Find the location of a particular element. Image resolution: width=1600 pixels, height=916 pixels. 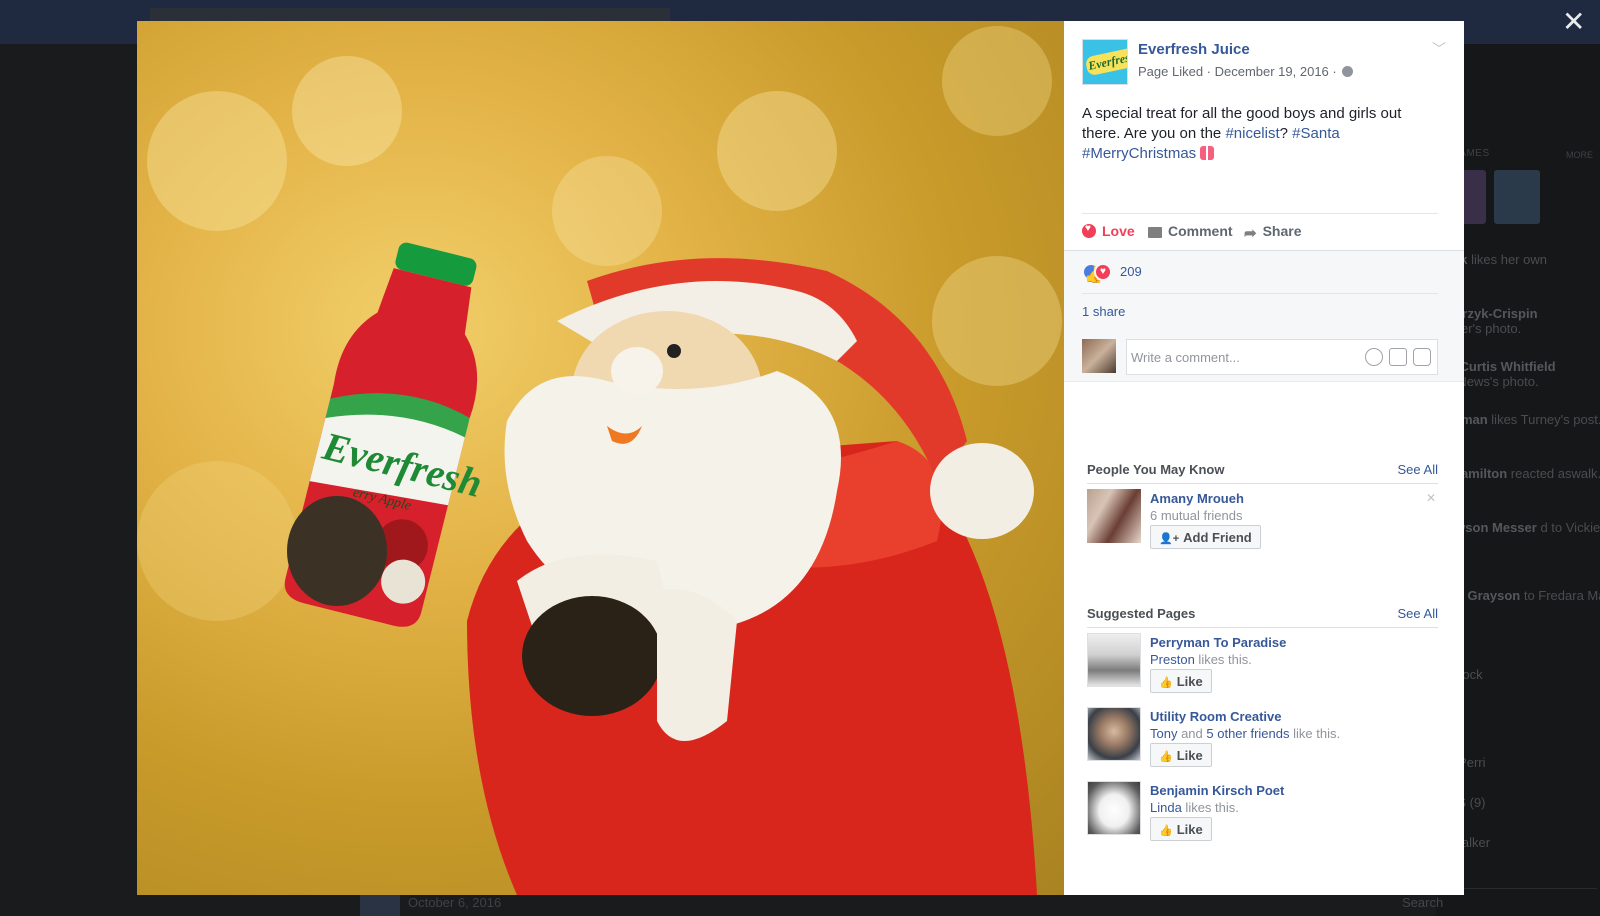

globe-icon is located at coordinates (1348, 71).